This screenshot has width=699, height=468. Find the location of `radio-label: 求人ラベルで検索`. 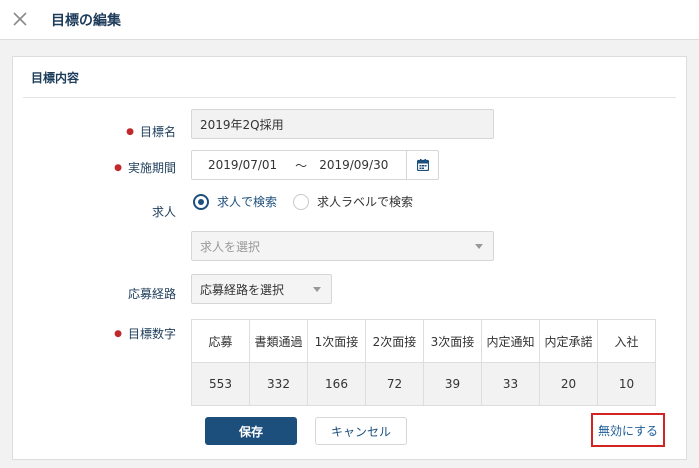

radio-label: 求人ラベルで検索 is located at coordinates (365, 202).